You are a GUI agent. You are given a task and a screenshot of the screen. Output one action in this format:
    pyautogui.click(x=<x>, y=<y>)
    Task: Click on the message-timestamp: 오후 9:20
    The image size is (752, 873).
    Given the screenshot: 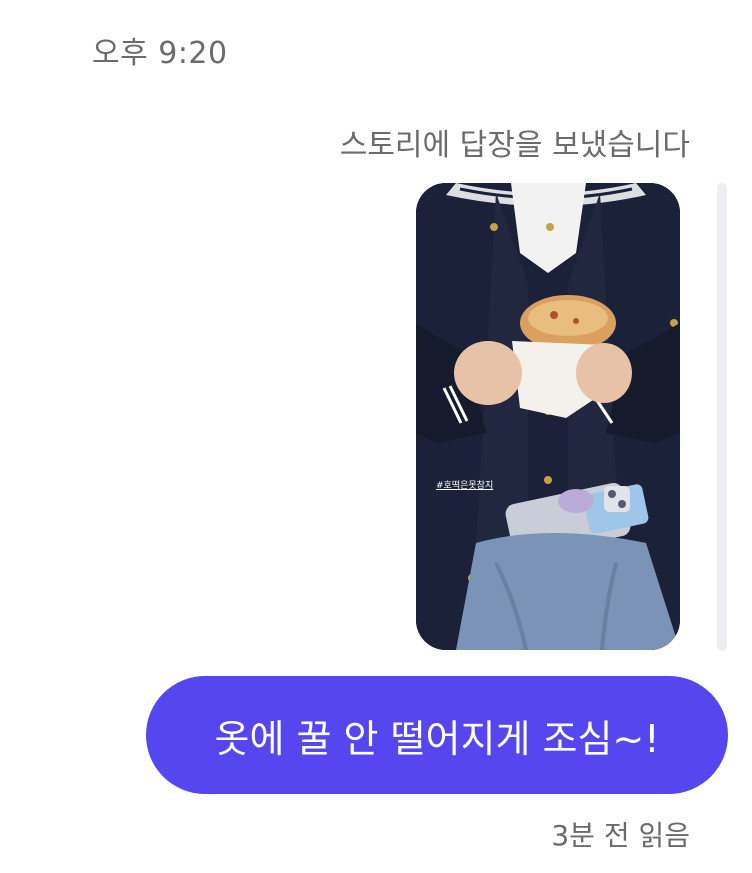 What is the action you would take?
    pyautogui.click(x=160, y=53)
    